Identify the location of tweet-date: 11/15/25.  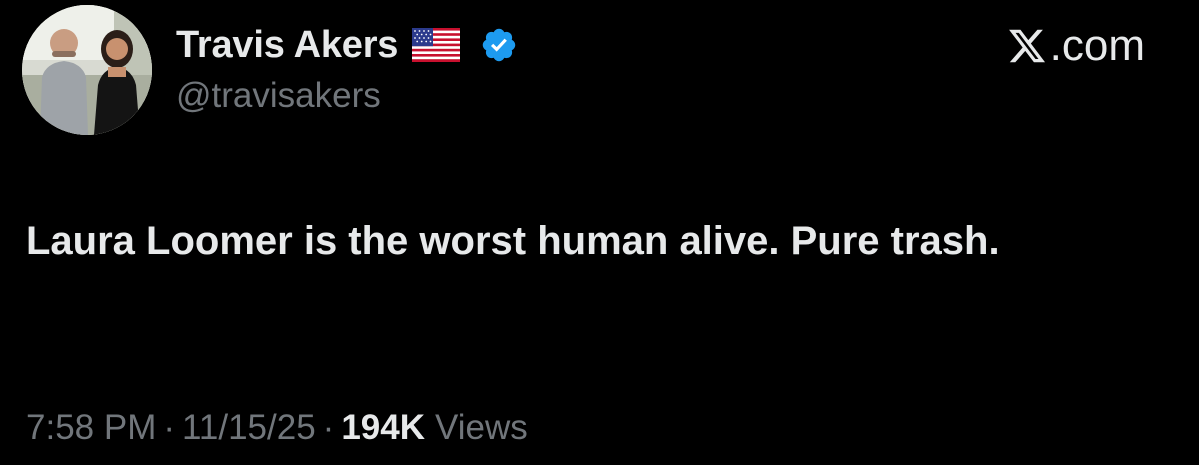
(249, 428).